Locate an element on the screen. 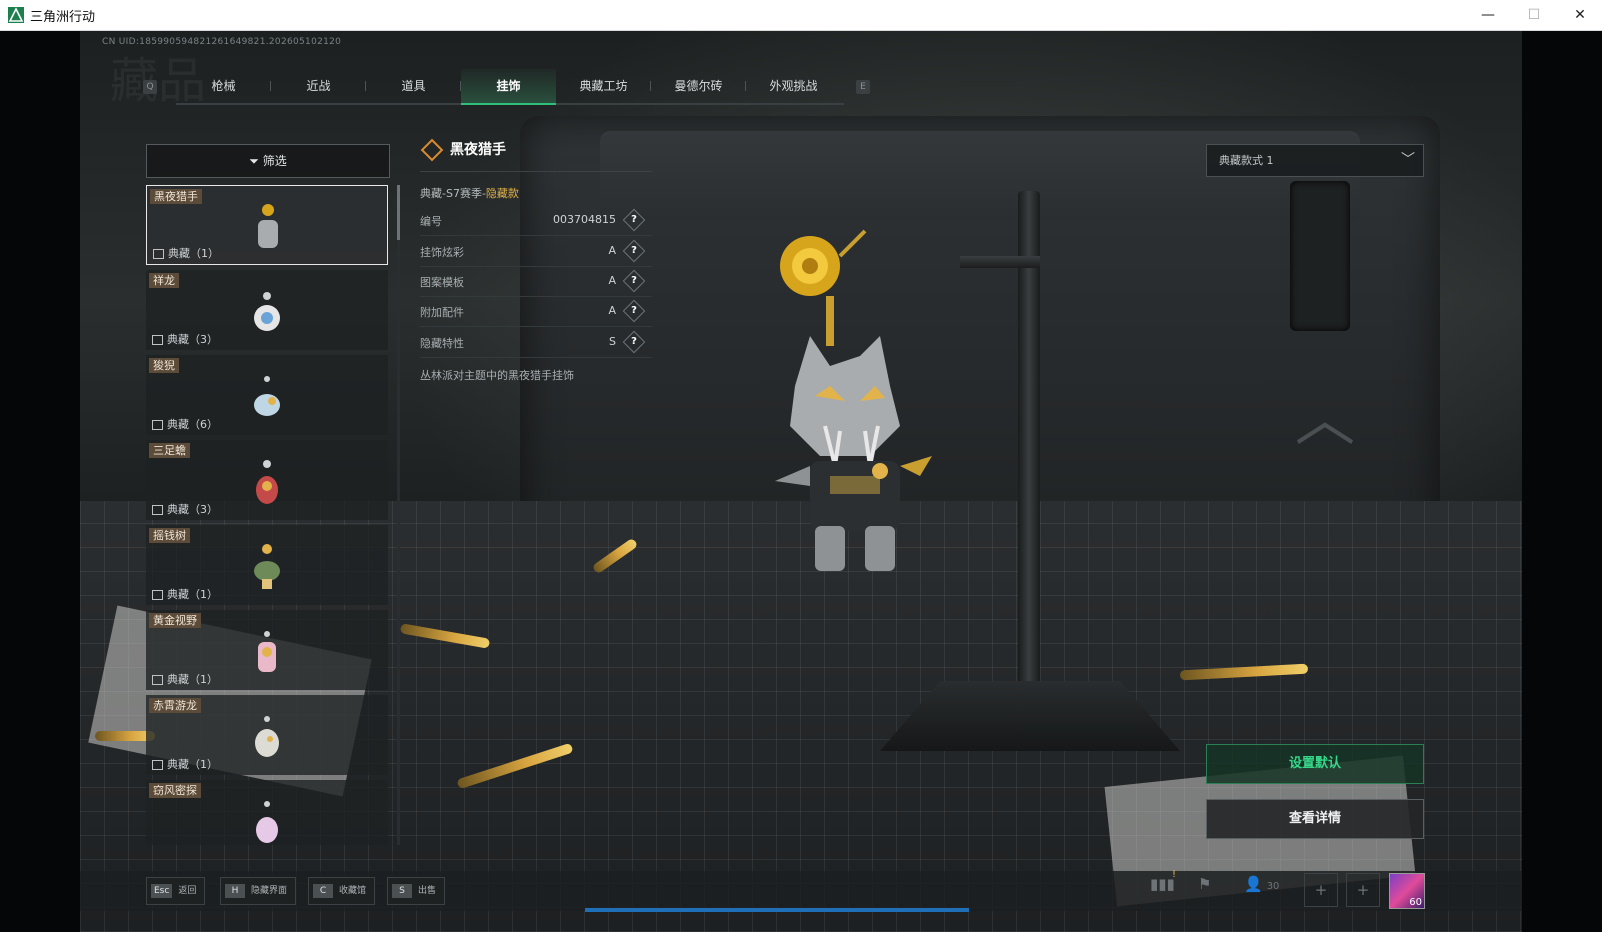  tab-label: 曼德尔砖 is located at coordinates (698, 86).